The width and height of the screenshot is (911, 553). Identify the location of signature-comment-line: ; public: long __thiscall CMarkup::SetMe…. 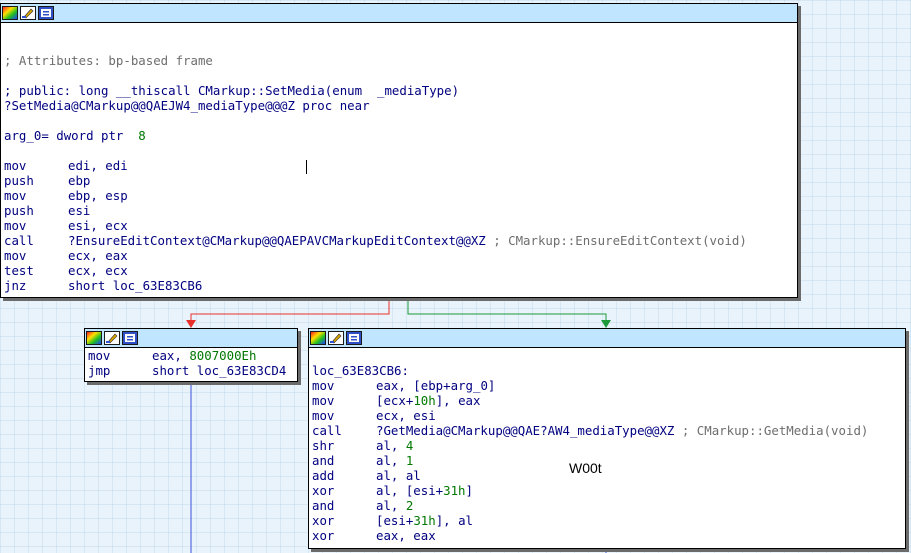
(400, 90).